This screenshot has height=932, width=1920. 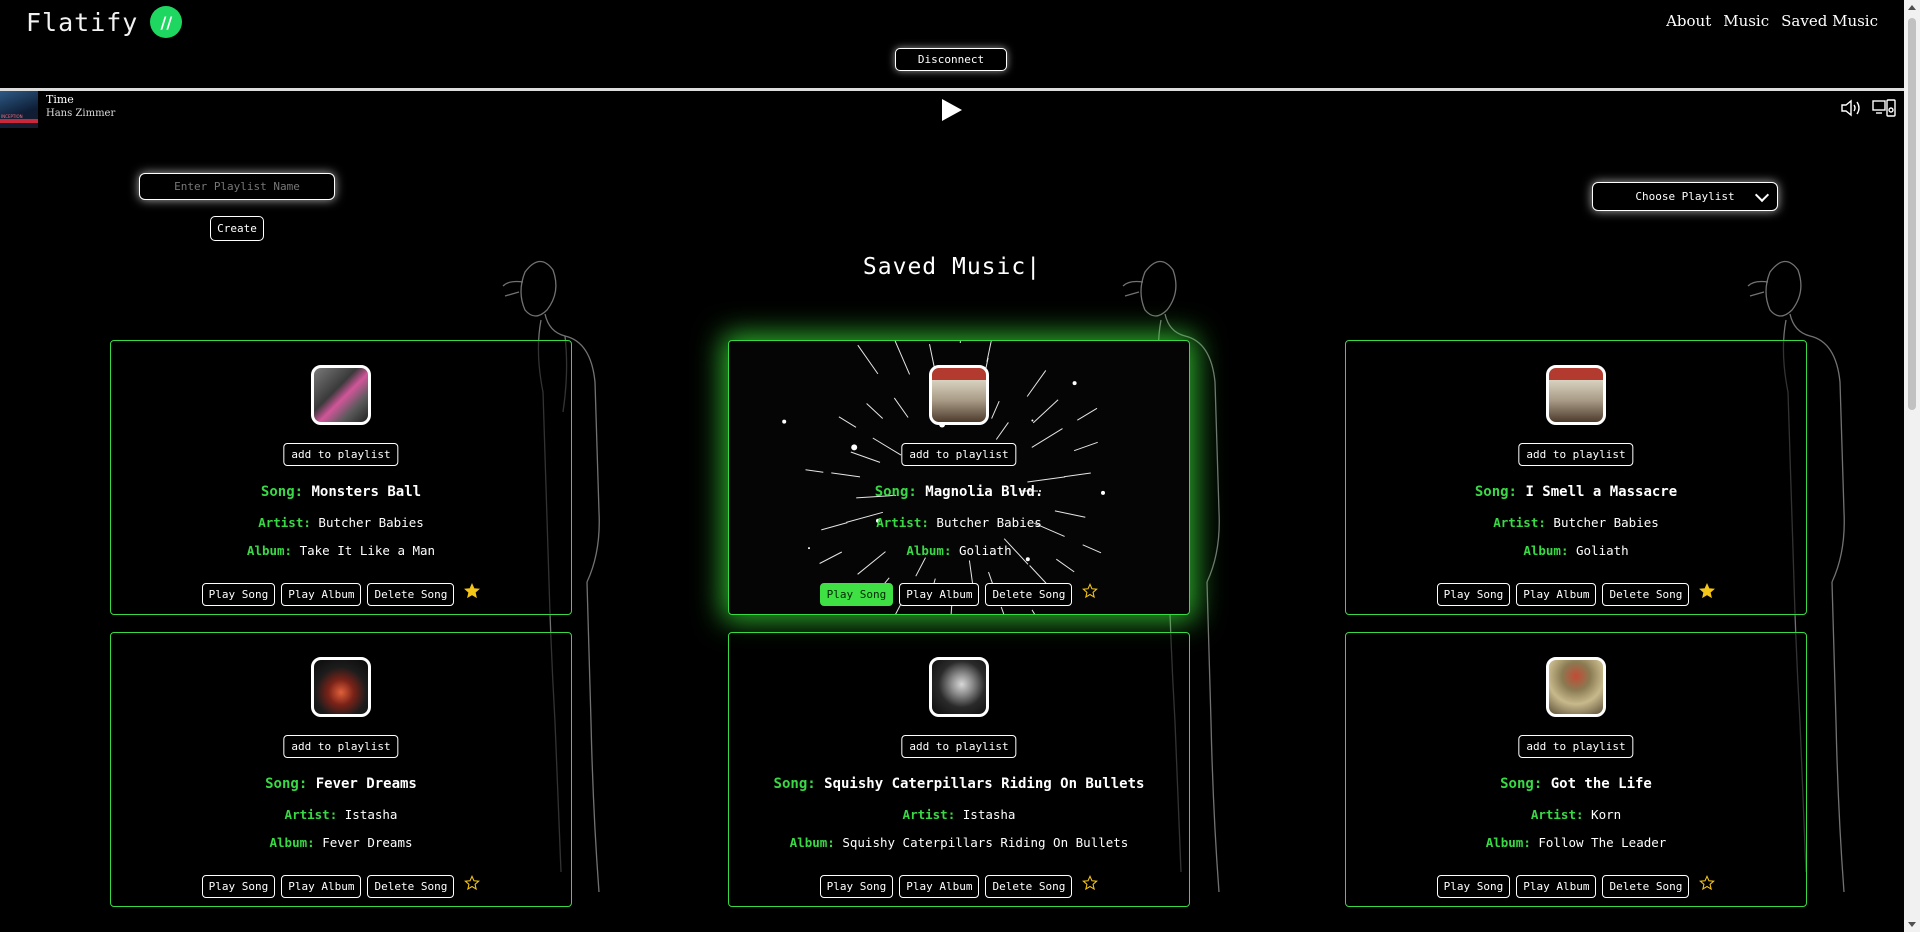 I want to click on page-scrollbar, so click(x=1912, y=466).